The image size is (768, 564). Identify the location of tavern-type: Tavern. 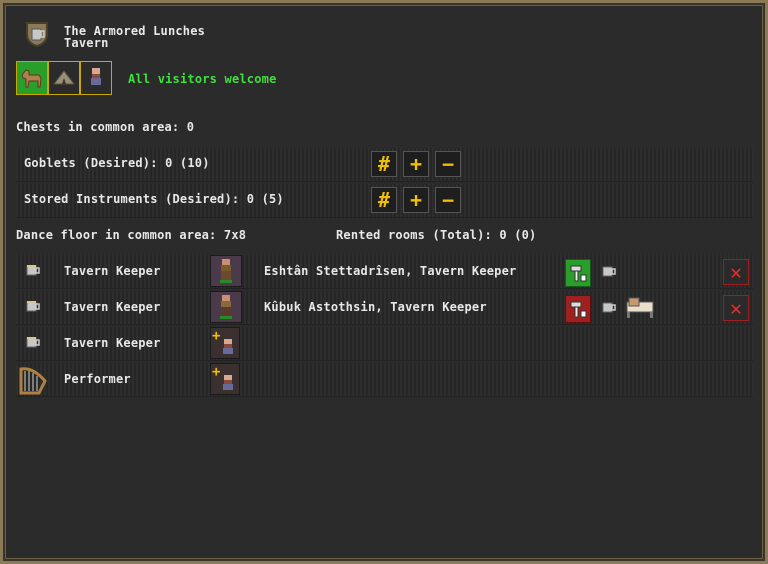
(86, 43).